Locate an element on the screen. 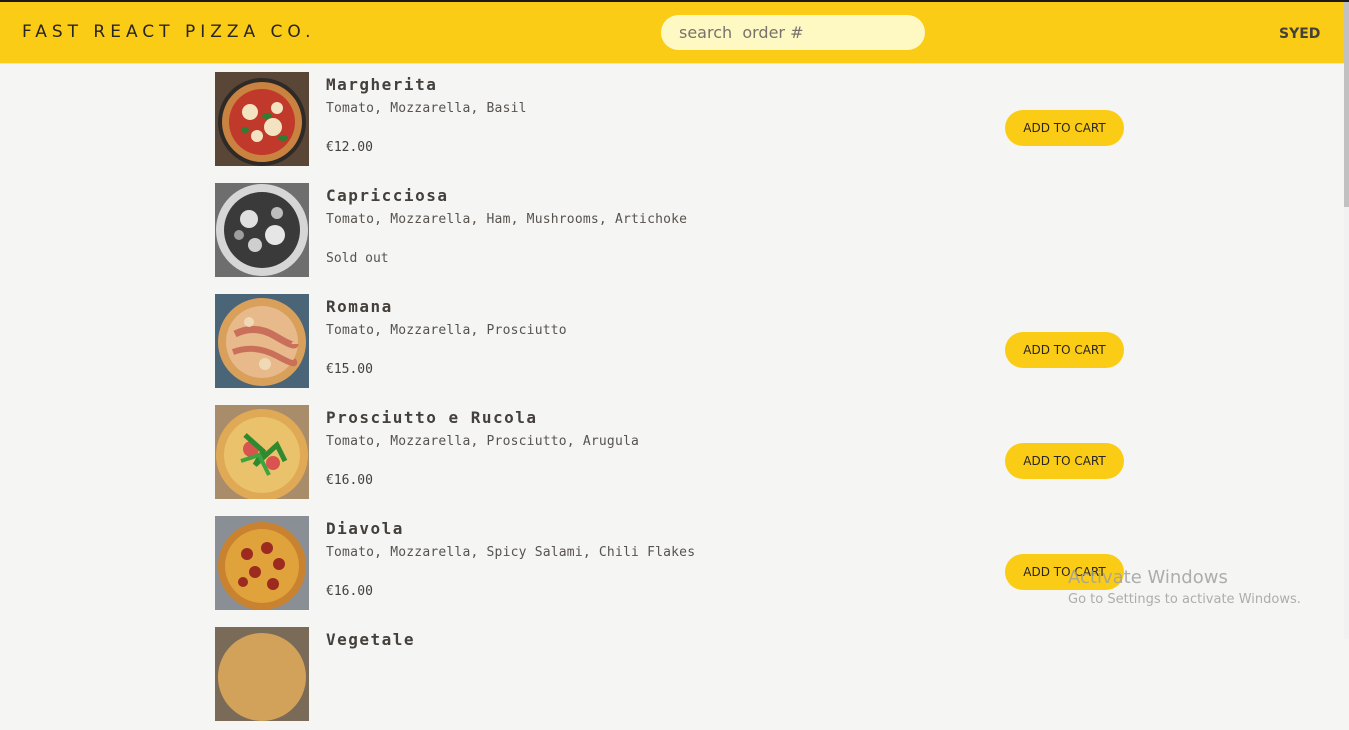  pizza-ingredients: Tomato, Mozzarella, Basil is located at coordinates (426, 108).